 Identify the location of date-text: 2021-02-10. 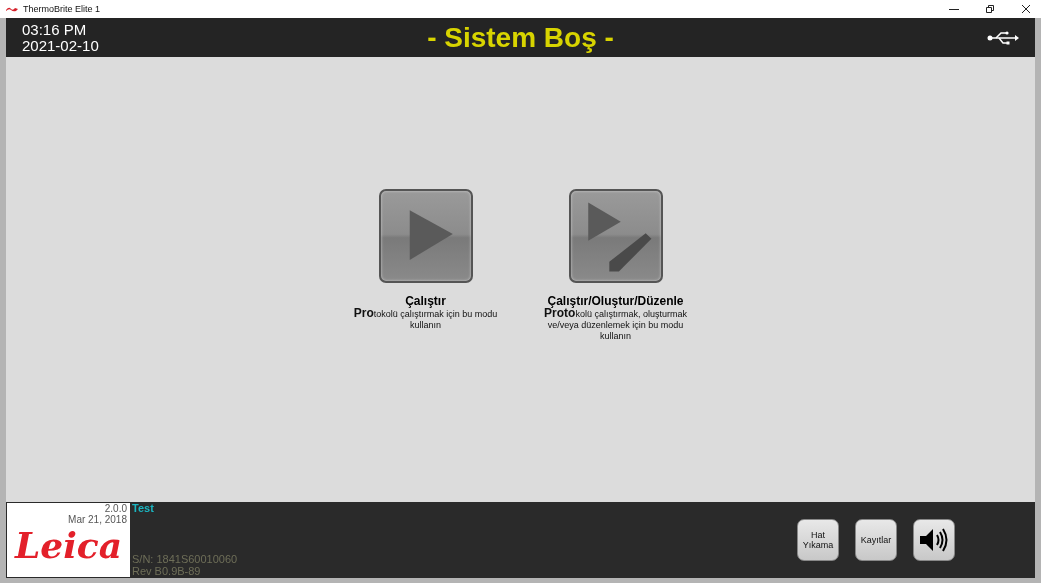
(60, 45).